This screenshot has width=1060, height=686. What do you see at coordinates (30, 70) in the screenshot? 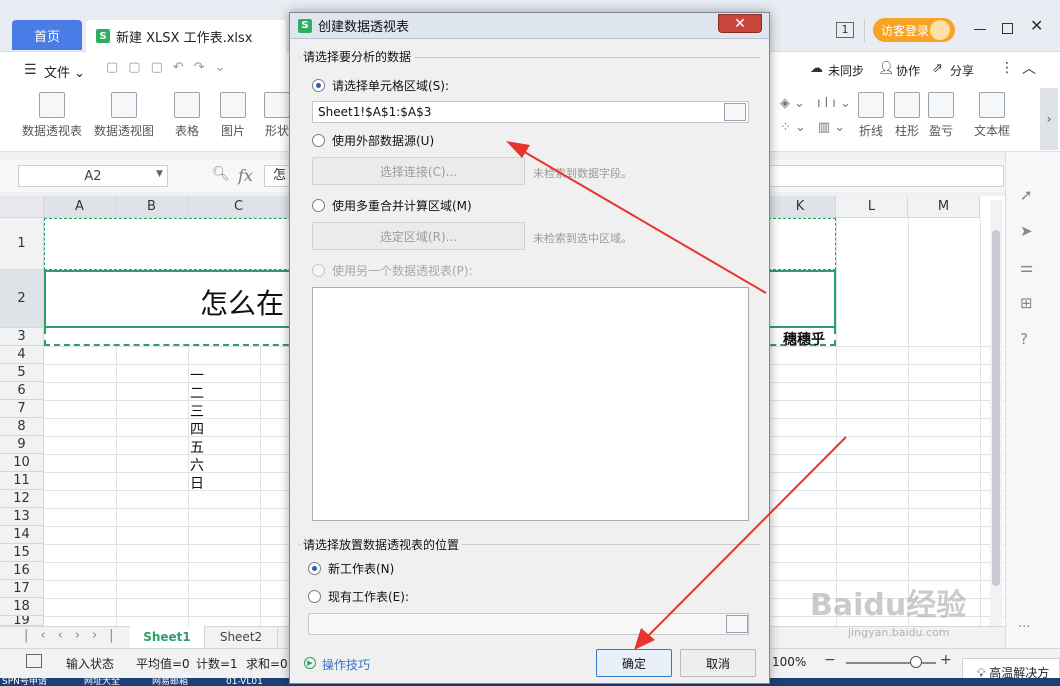
I see `hamburger-icon: ☰` at bounding box center [30, 70].